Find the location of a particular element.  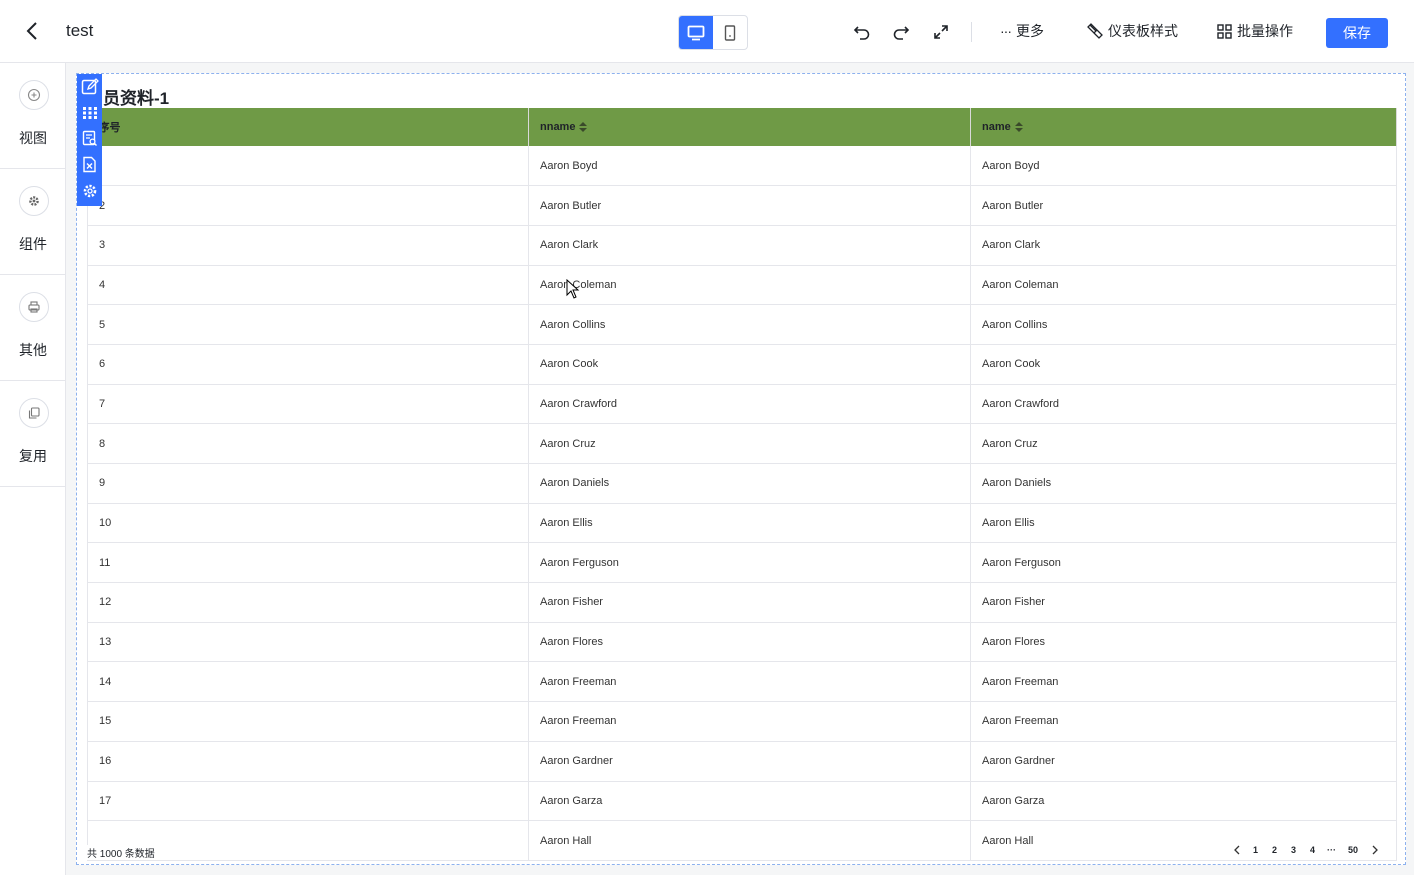

column-header-name: name is located at coordinates (1183, 127).